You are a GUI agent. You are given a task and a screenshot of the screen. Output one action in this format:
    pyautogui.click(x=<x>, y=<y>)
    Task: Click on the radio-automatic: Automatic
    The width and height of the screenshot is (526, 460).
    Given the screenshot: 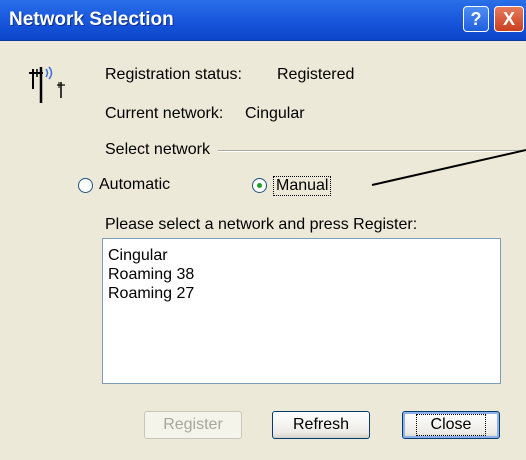 What is the action you would take?
    pyautogui.click(x=138, y=187)
    